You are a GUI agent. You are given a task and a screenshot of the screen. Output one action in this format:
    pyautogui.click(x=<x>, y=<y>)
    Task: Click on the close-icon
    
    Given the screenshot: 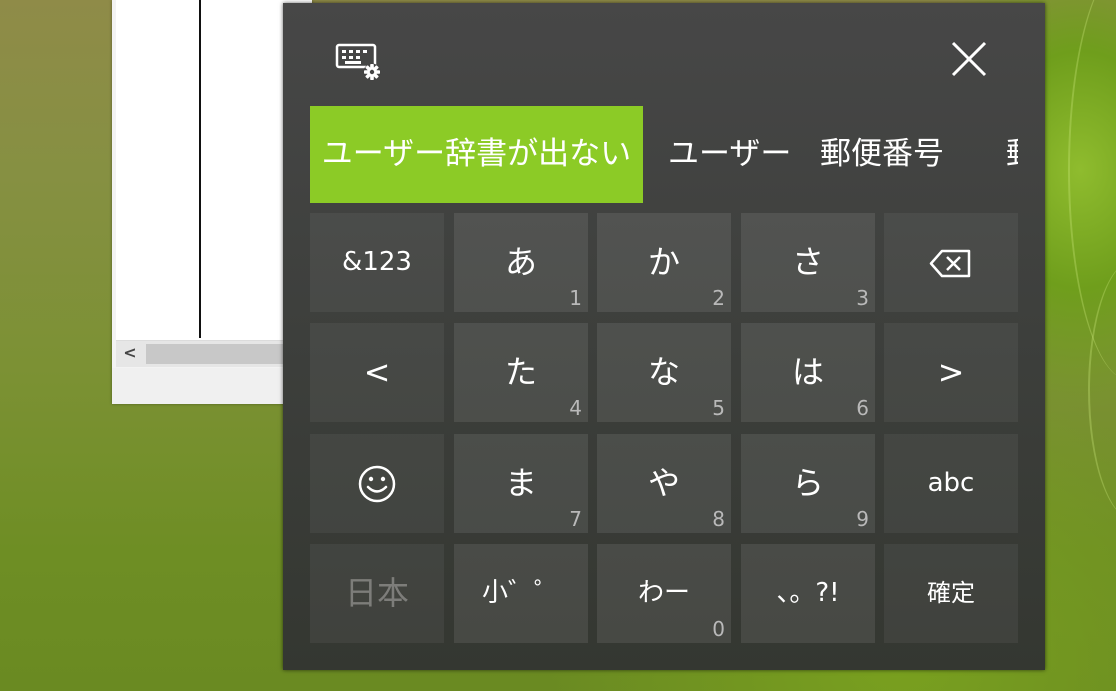 What is the action you would take?
    pyautogui.click(x=969, y=59)
    